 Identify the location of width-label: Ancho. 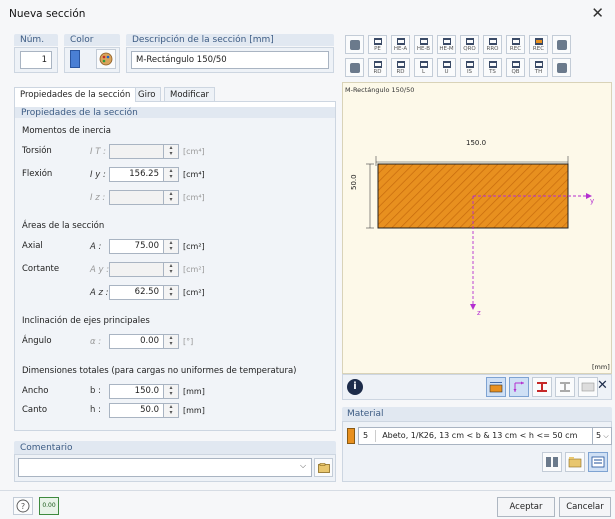
(35, 391).